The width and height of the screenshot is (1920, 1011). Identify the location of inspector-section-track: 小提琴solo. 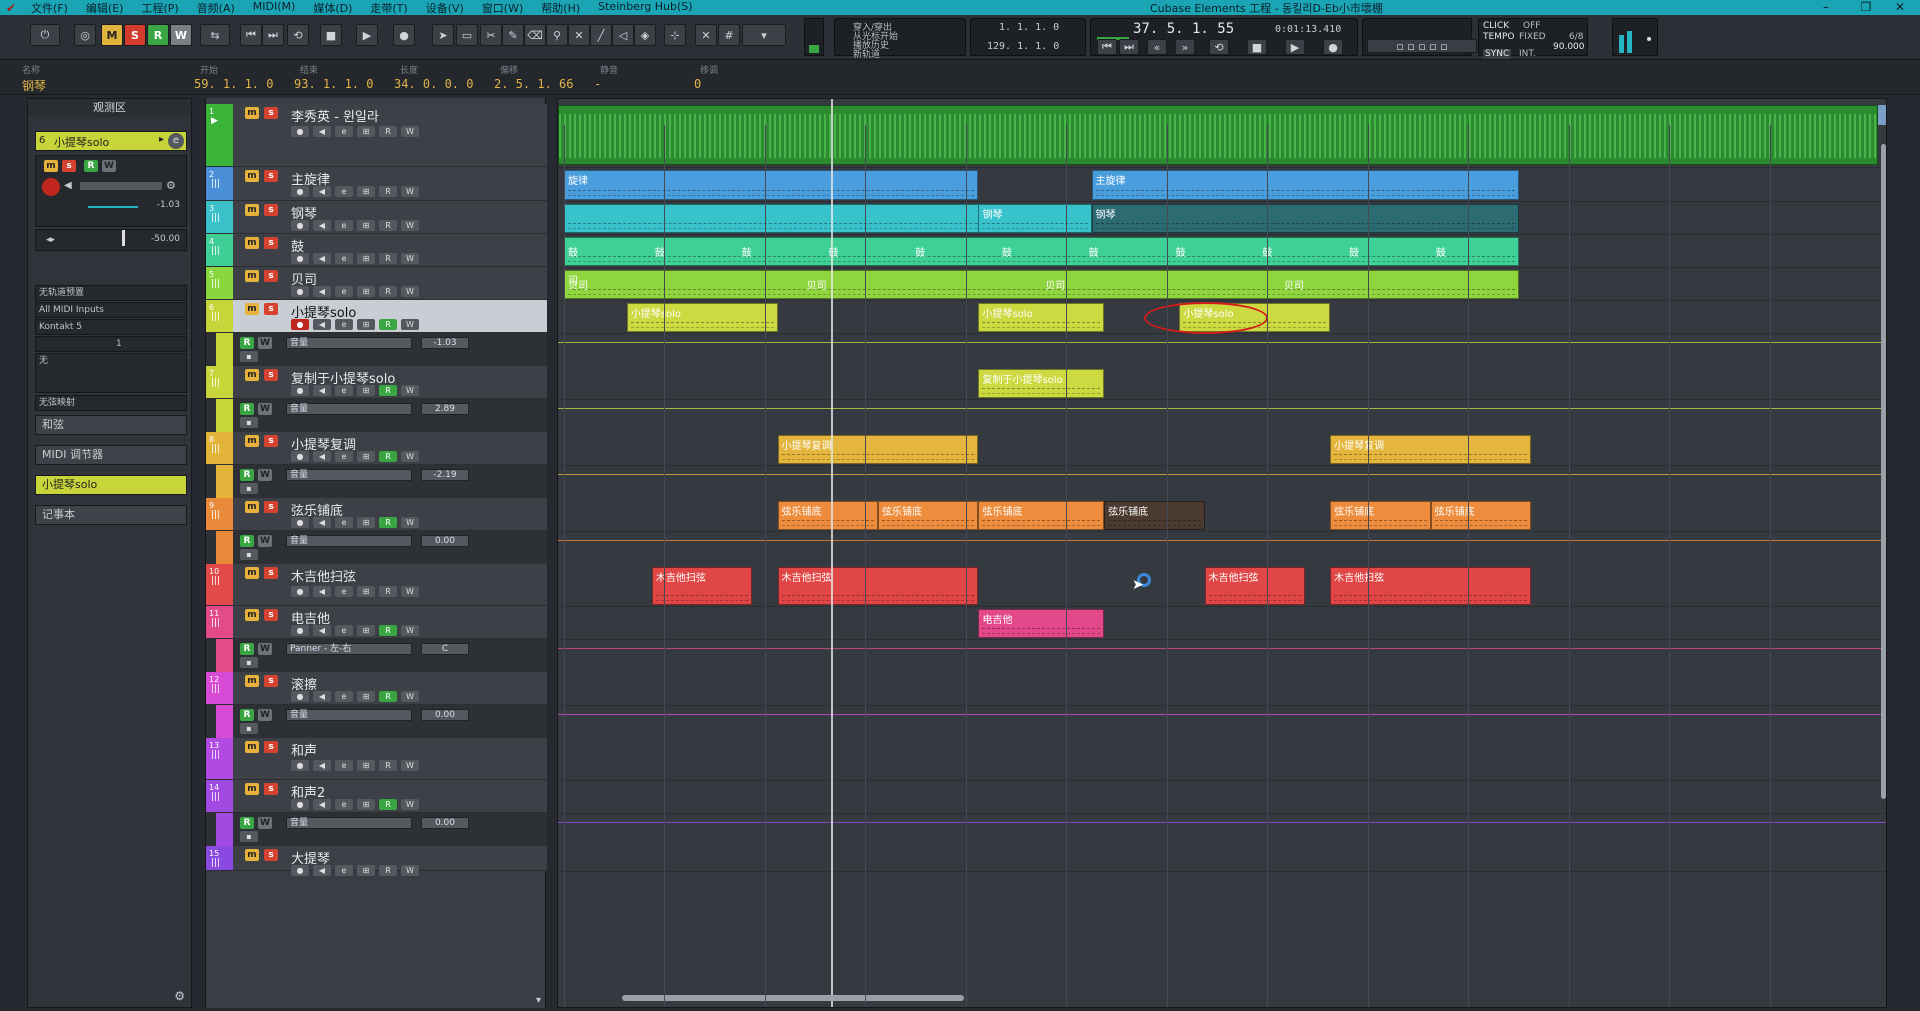
(111, 485).